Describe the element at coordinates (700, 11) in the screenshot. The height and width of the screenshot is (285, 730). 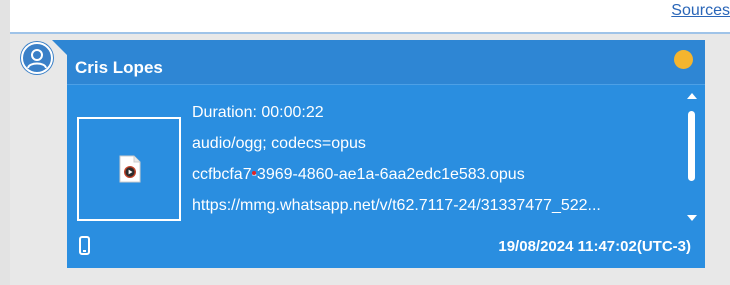
I see `sources-link: Sources` at that location.